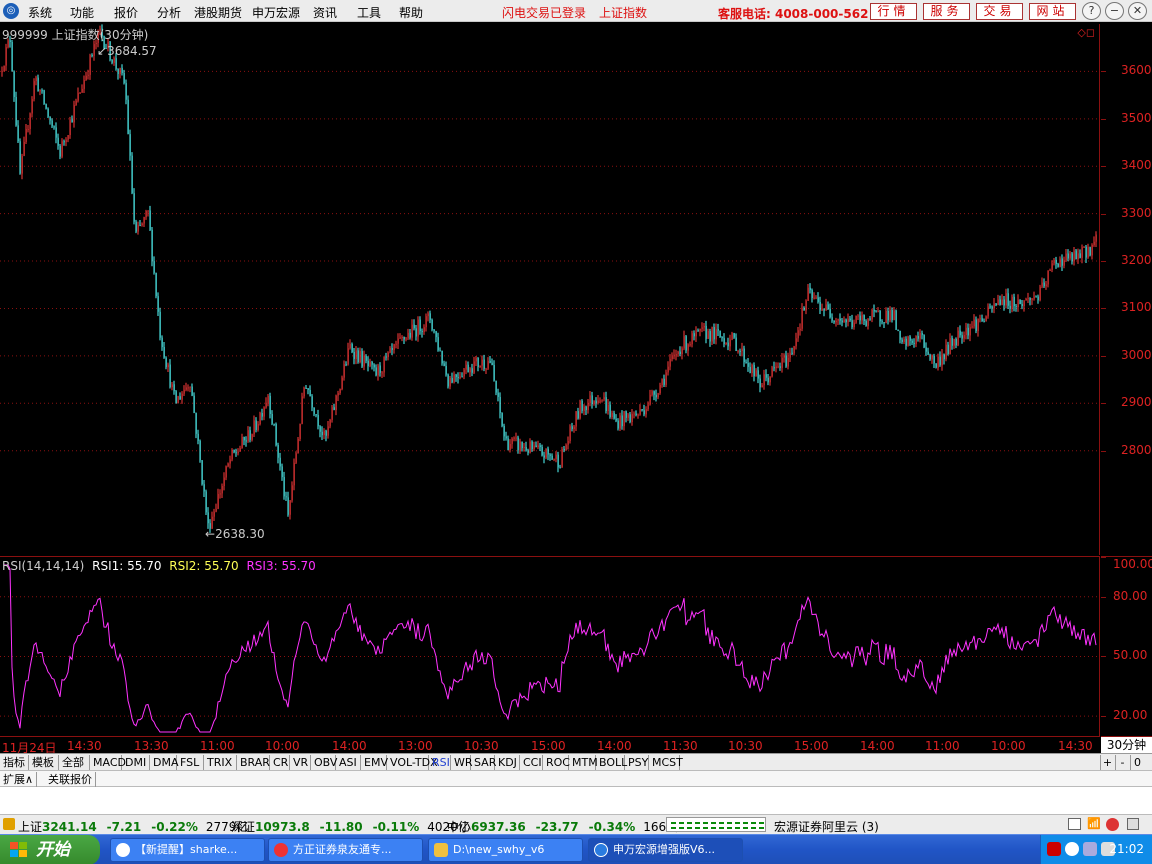  I want to click on indicator-tab-dma: DMA, so click(164, 762).